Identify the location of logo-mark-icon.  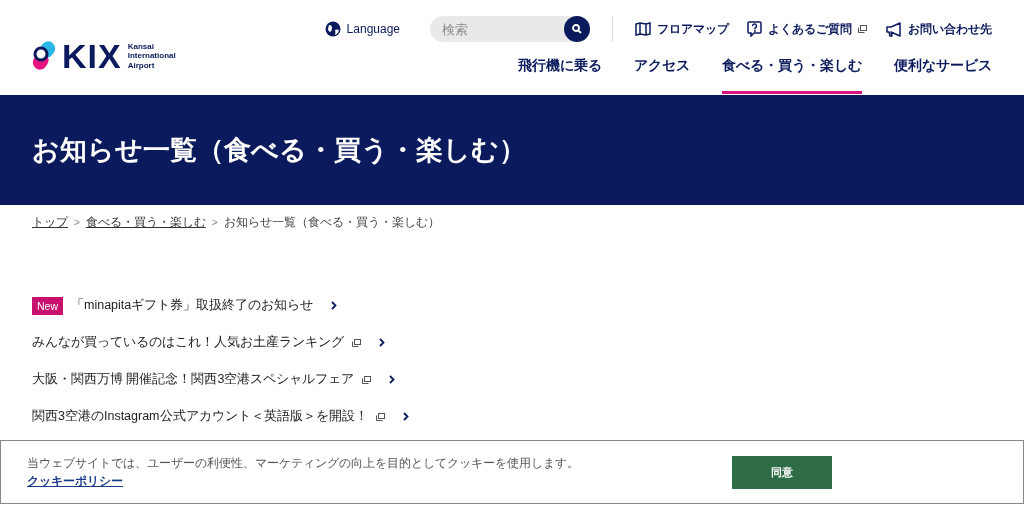
(44, 56).